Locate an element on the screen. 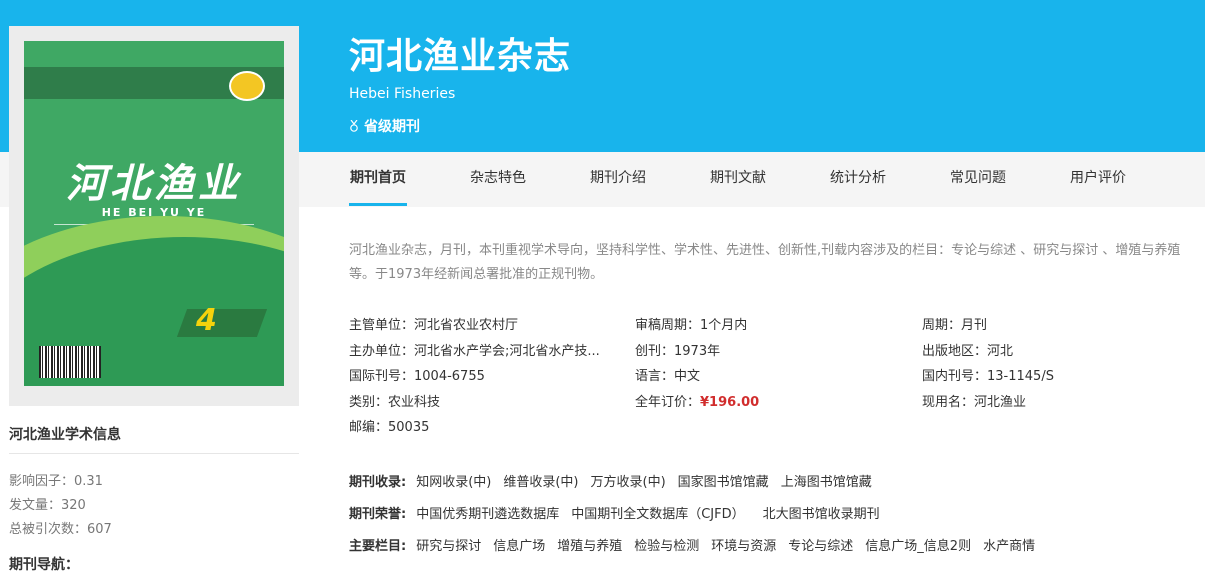  left-panel-divider is located at coordinates (154, 453).